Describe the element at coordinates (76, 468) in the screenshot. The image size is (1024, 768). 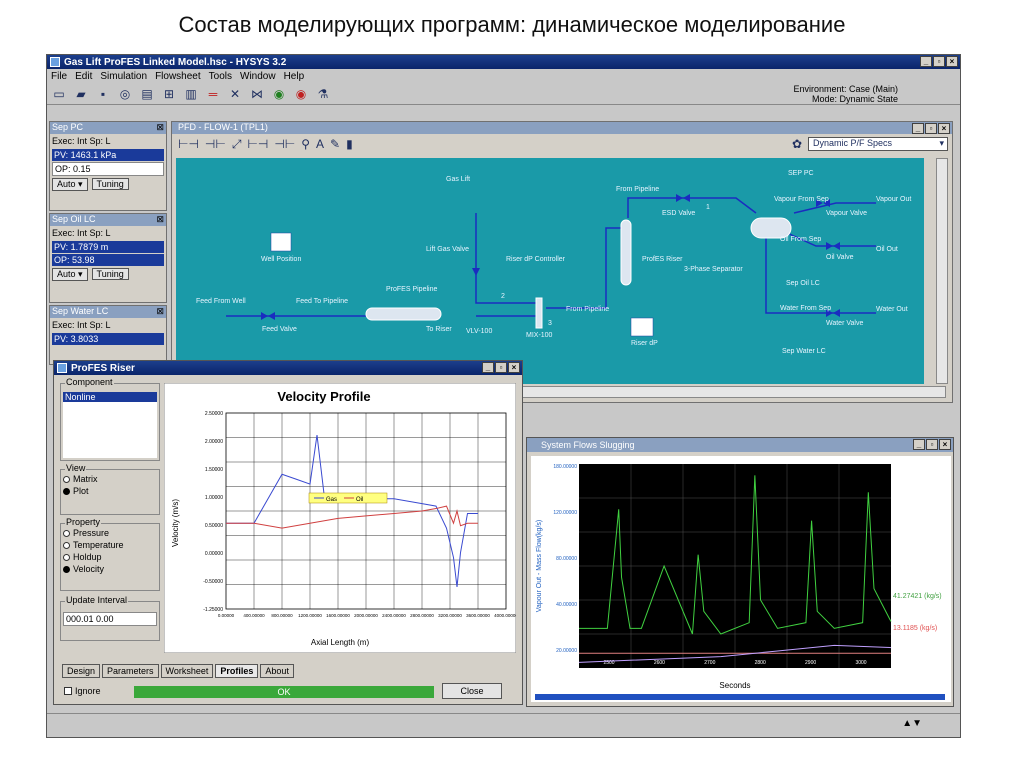
I see `view-caption: View` at that location.